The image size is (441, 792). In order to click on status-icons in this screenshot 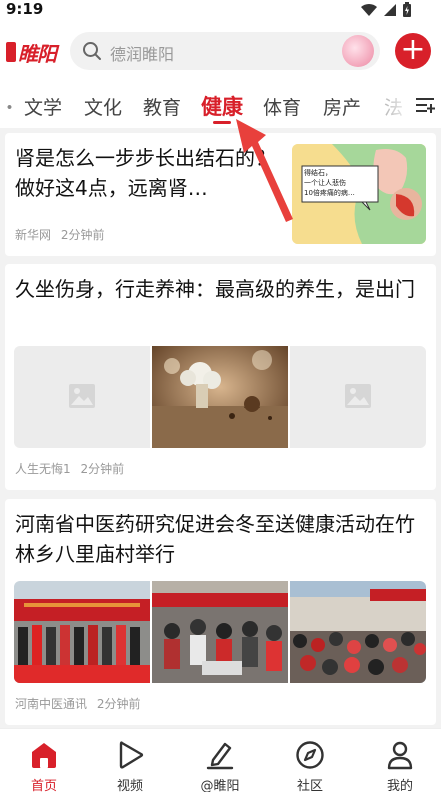, I will do `click(386, 9)`.